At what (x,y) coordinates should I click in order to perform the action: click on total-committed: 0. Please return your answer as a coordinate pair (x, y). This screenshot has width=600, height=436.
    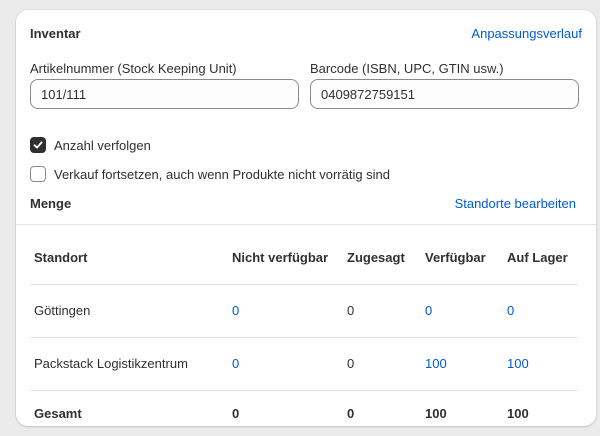
    Looking at the image, I should click on (351, 413).